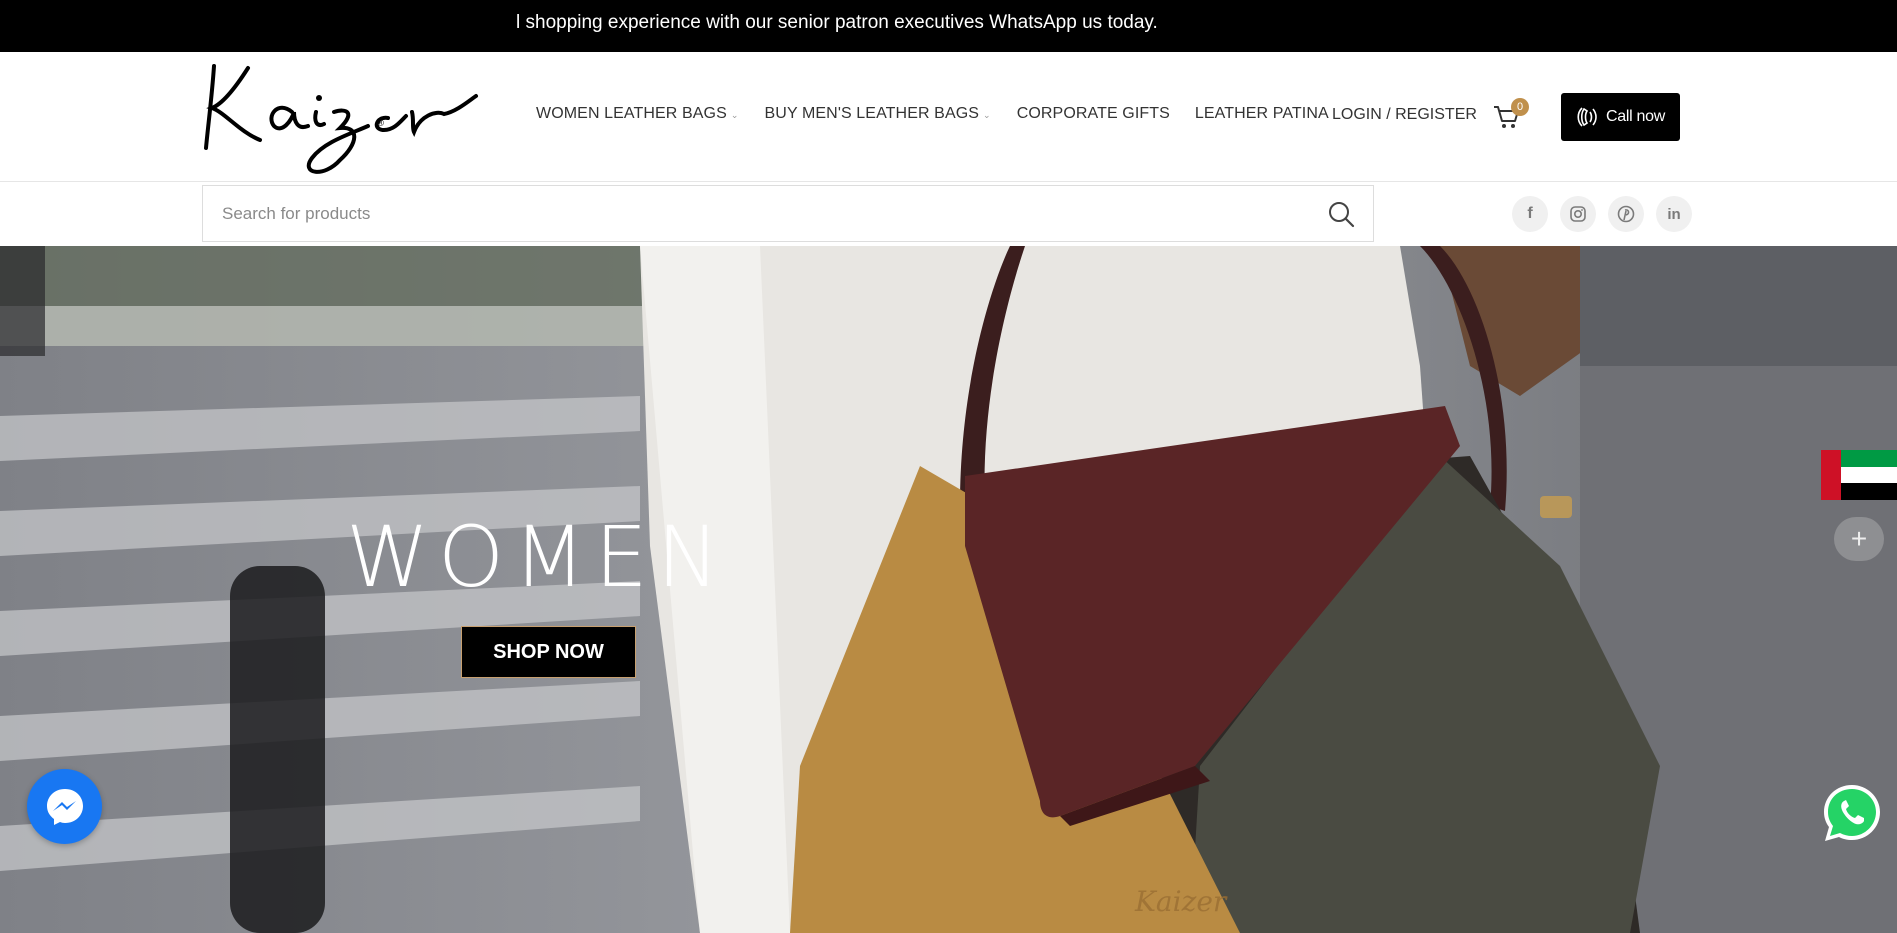 Image resolution: width=1897 pixels, height=933 pixels. I want to click on uae-flag-icon, so click(1859, 475).